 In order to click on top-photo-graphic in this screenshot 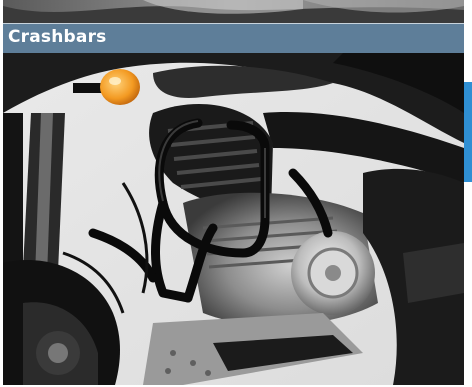, I will do `click(233, 11)`.